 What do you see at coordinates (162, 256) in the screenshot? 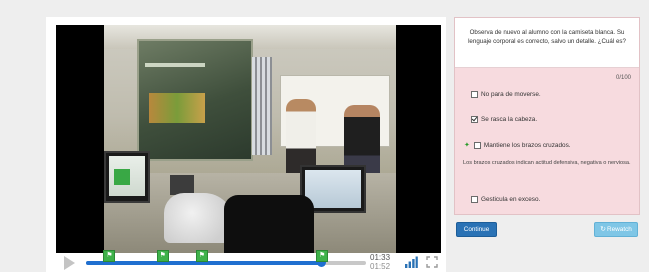
I see `chapter-marker-2: ⚑` at bounding box center [162, 256].